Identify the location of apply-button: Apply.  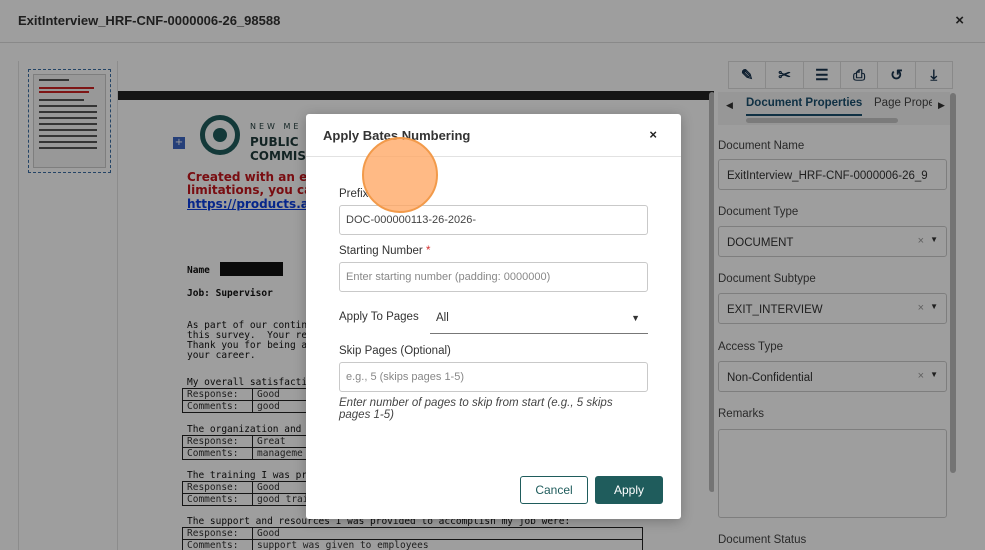
(629, 490).